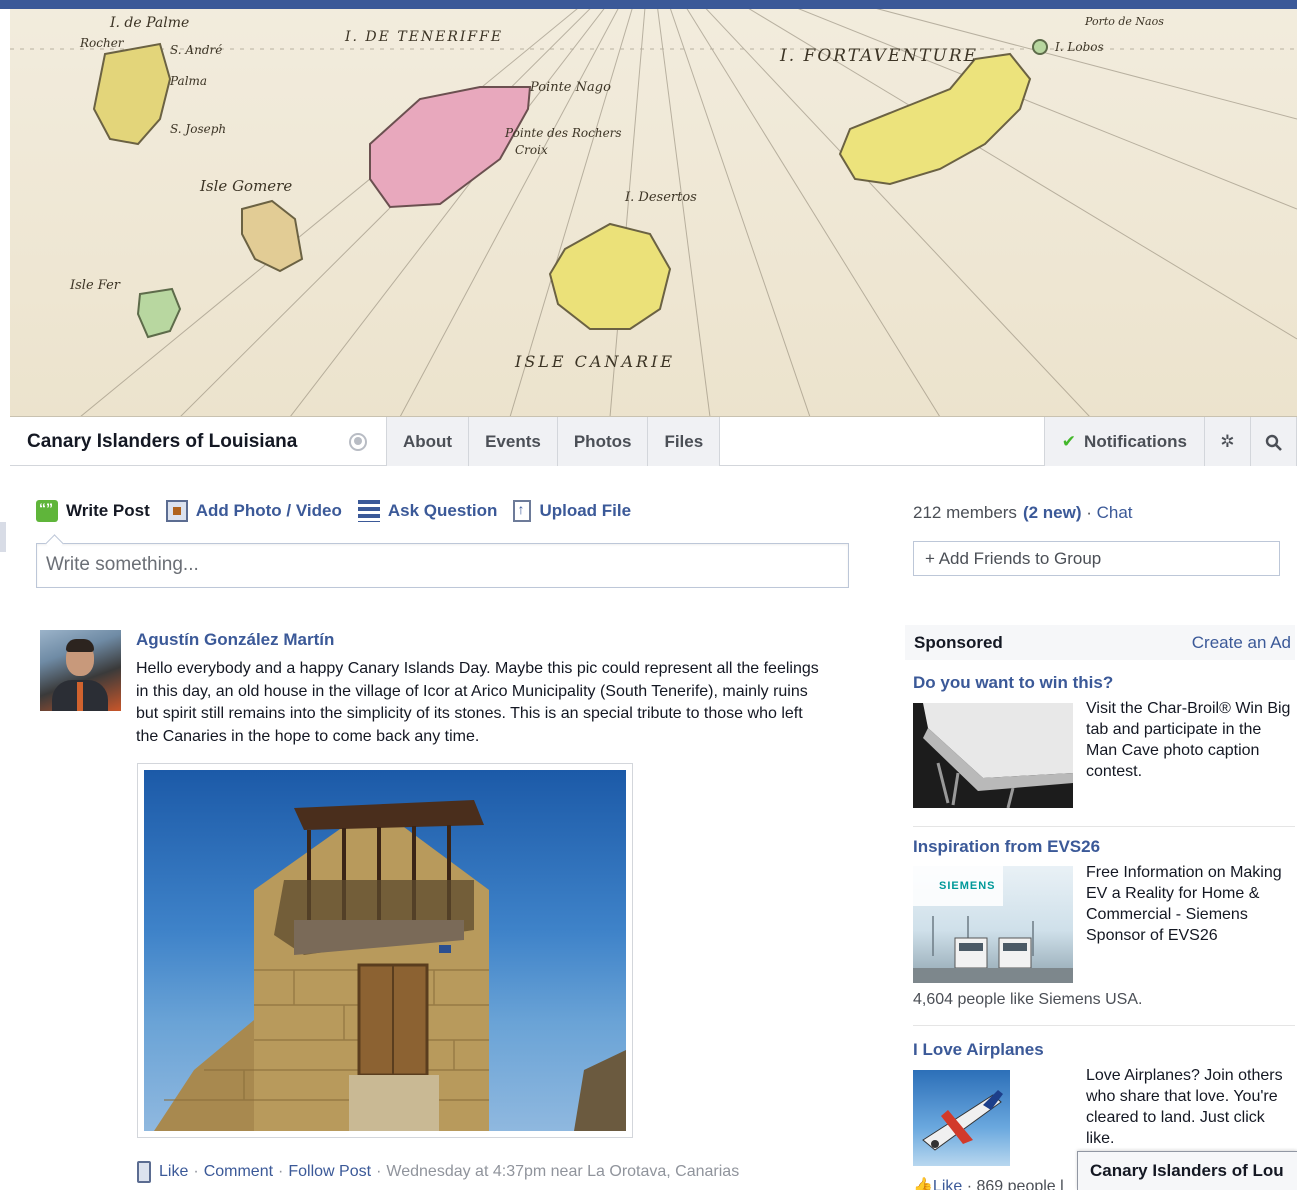  I want to click on search-icon, so click(1273, 442).